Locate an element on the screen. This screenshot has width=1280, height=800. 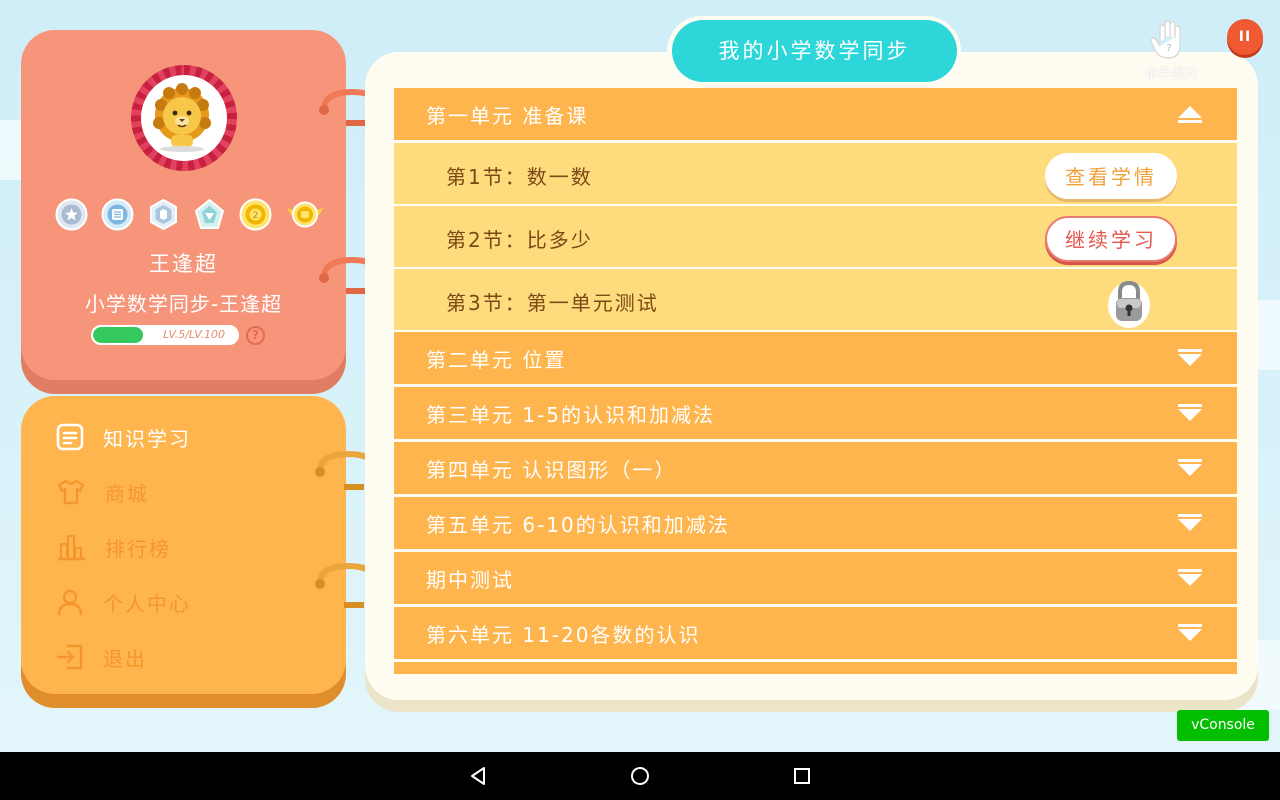
lion-avatar-icon is located at coordinates (182, 117).